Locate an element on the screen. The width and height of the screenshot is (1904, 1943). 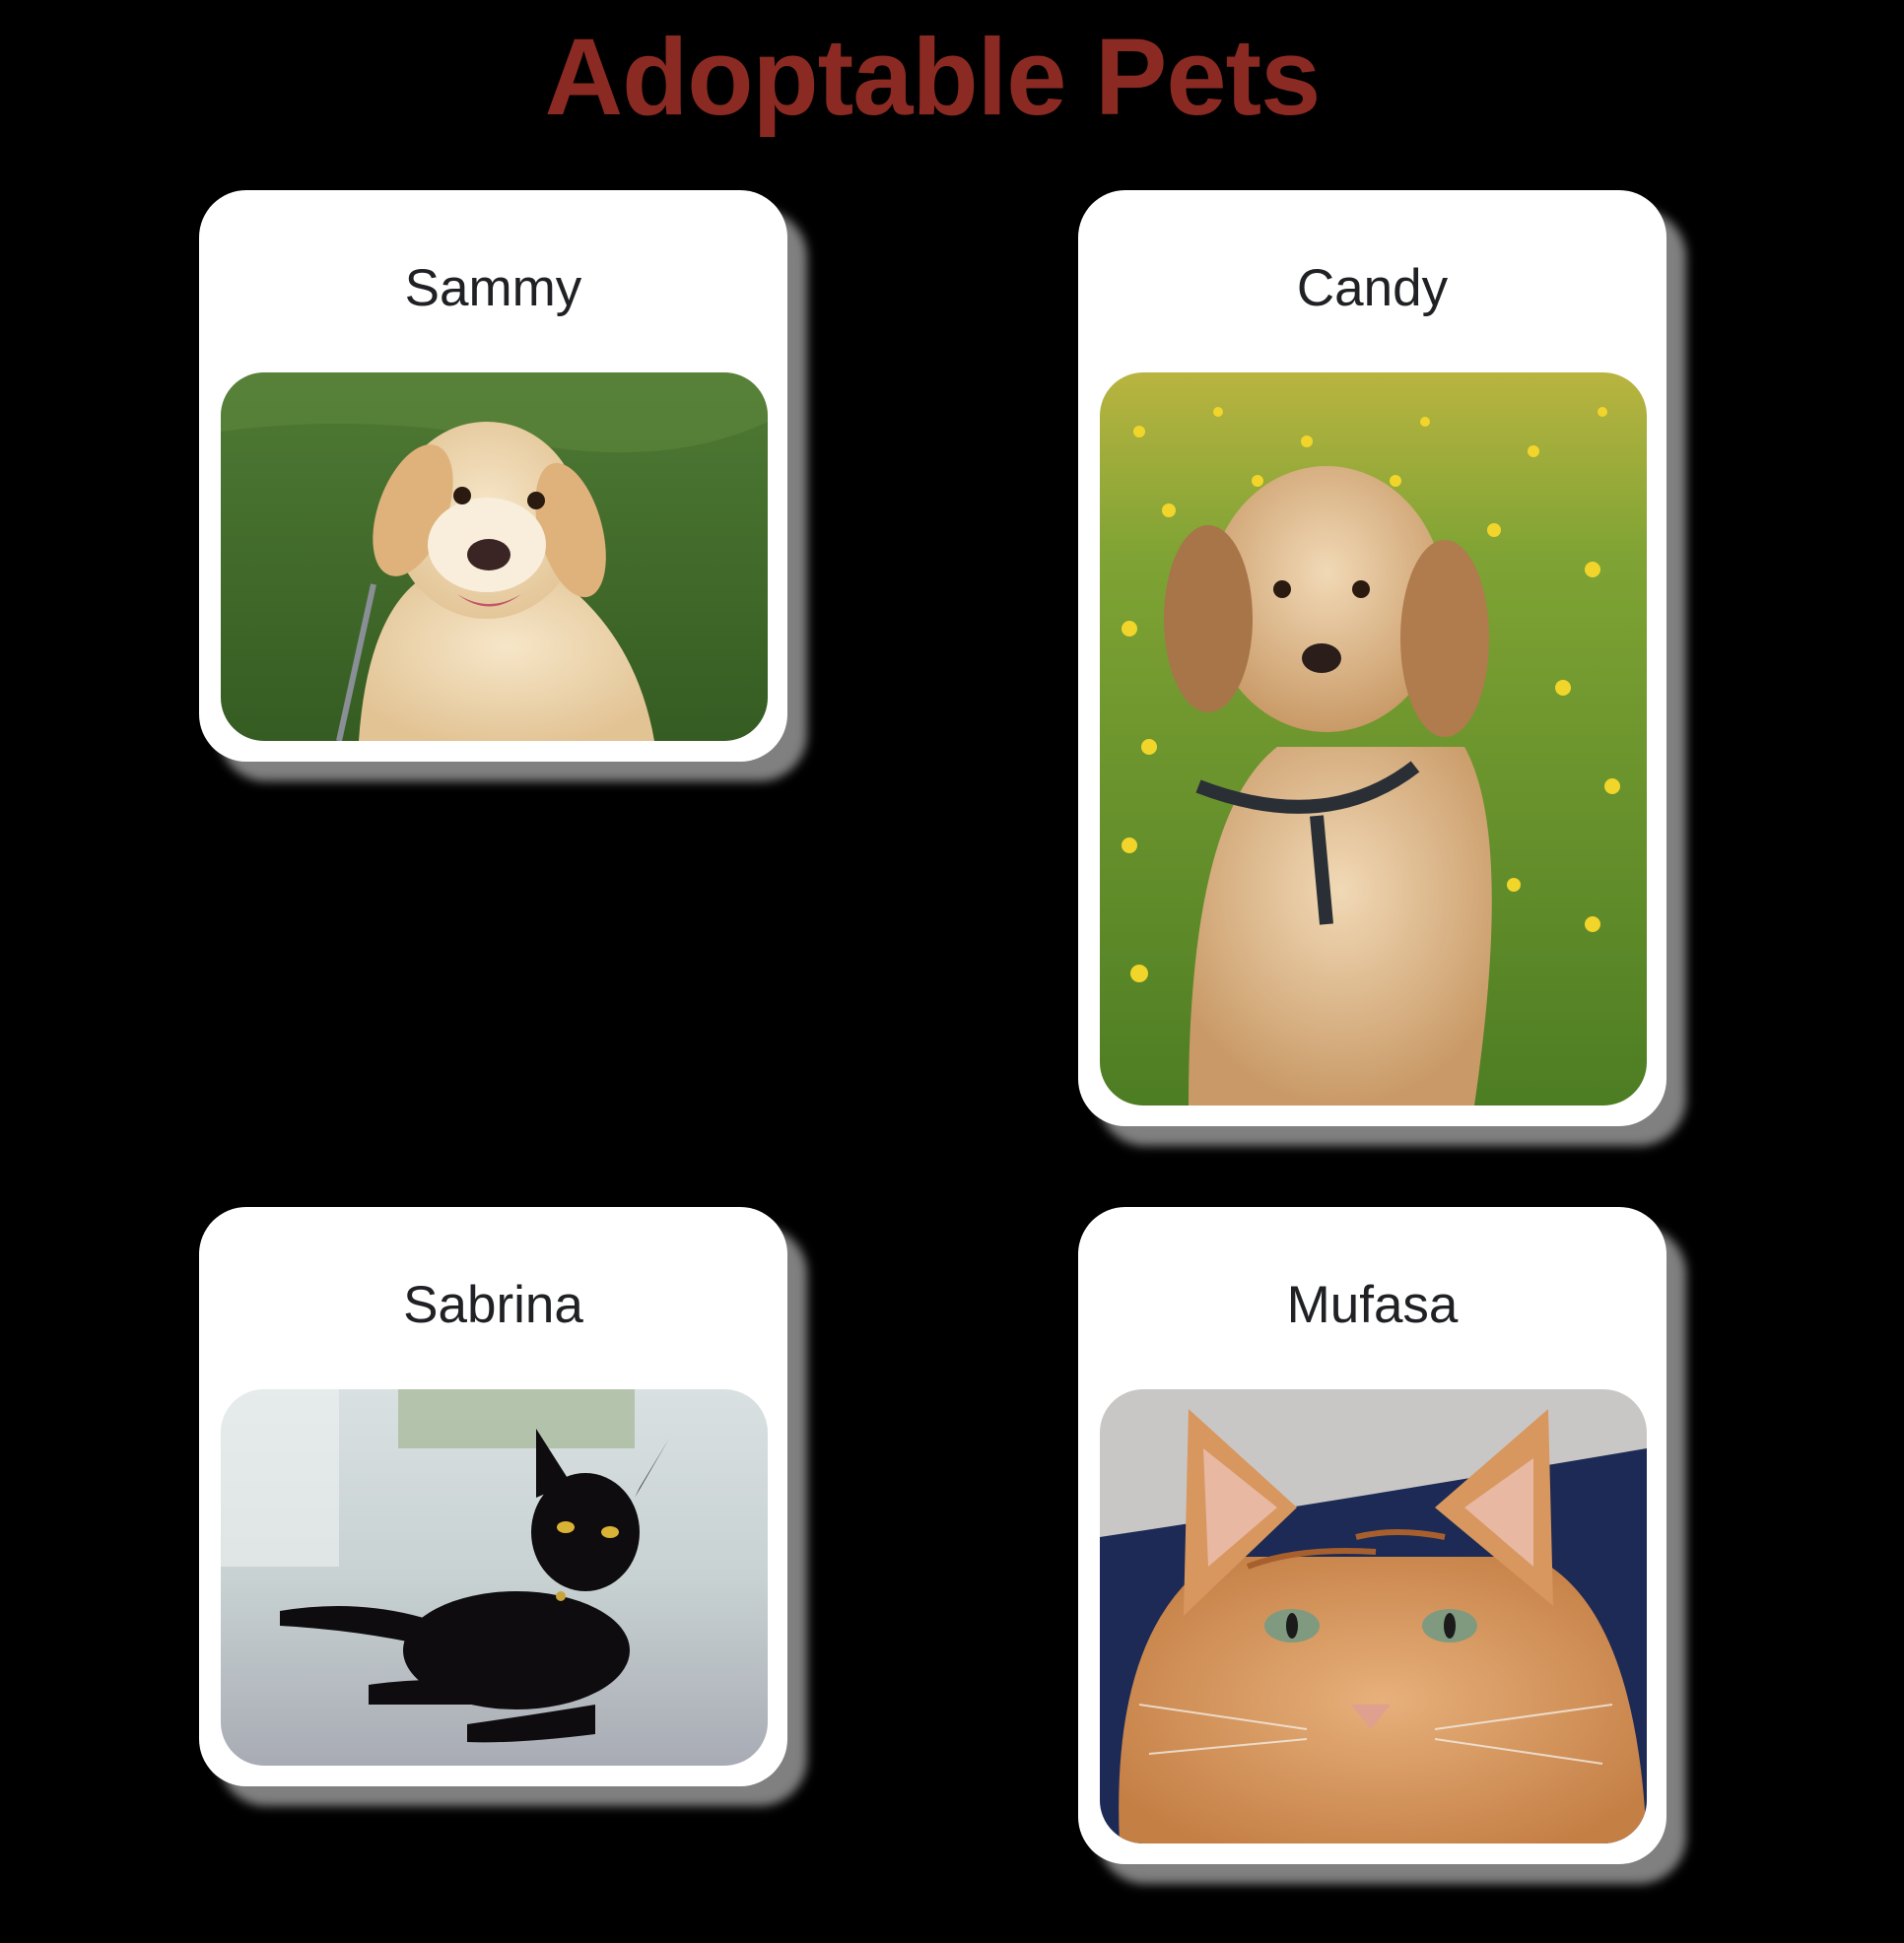
page-title: Adoptable Pets is located at coordinates (933, 77).